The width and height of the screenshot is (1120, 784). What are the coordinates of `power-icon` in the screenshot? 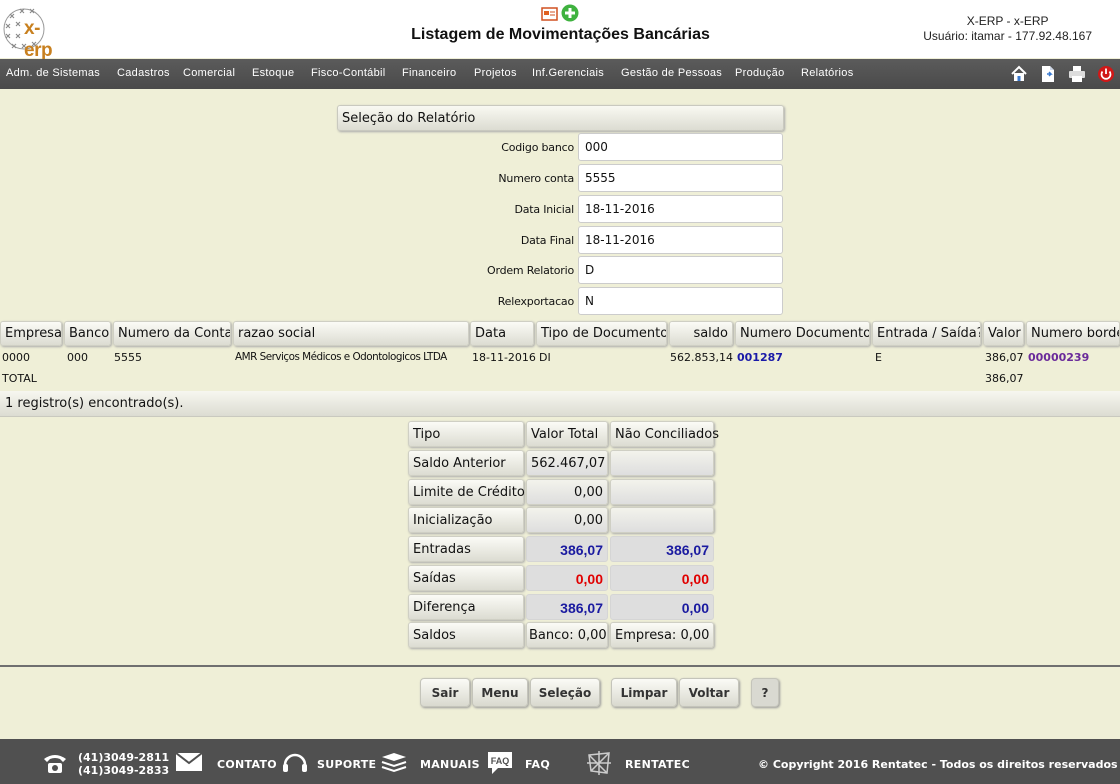 It's located at (1105, 73).